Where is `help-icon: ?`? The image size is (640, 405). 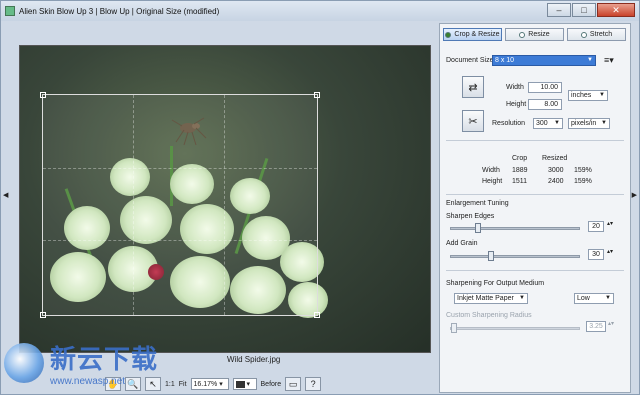
help-icon: ? is located at coordinates (313, 384).